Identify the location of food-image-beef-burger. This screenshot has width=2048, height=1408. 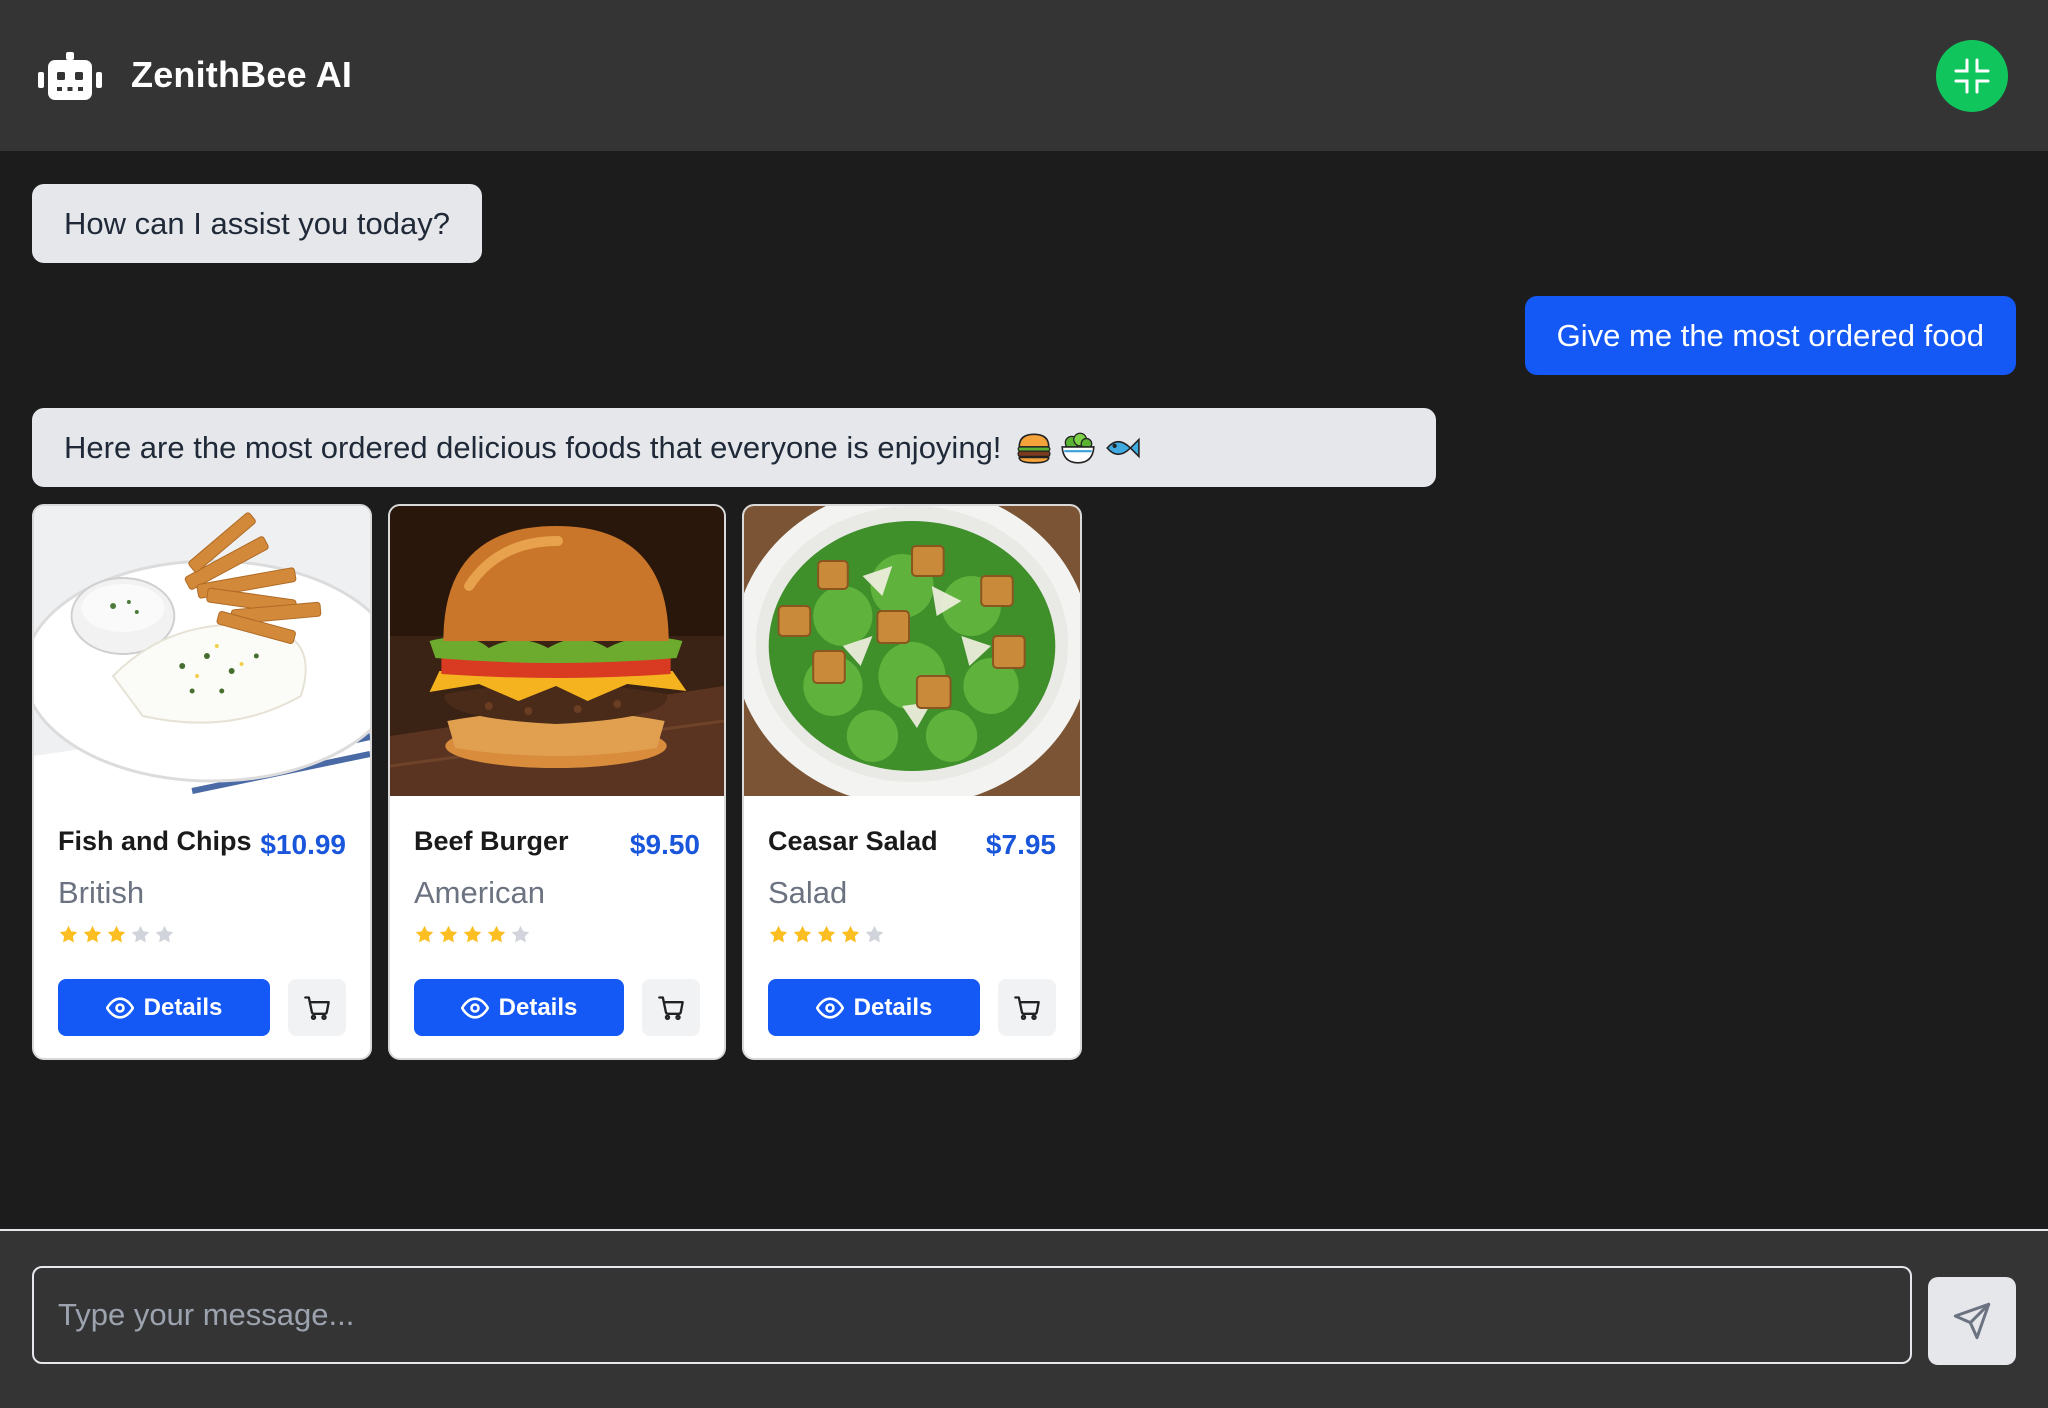
(557, 651).